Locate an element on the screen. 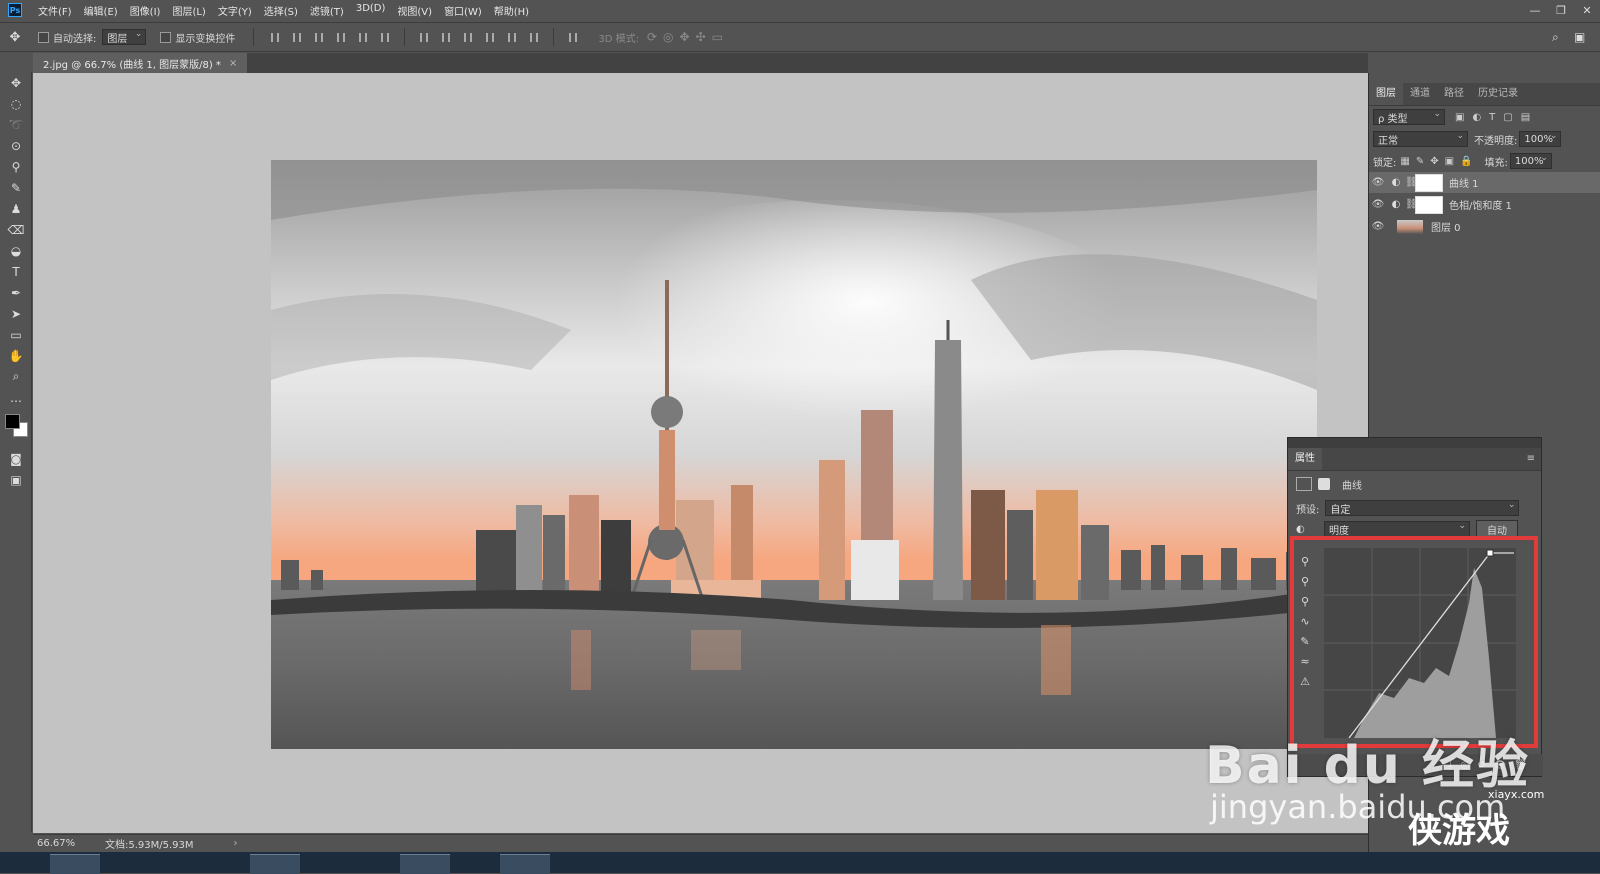 The image size is (1600, 874). game-brand-watermark: 侠游戏 is located at coordinates (1459, 831).